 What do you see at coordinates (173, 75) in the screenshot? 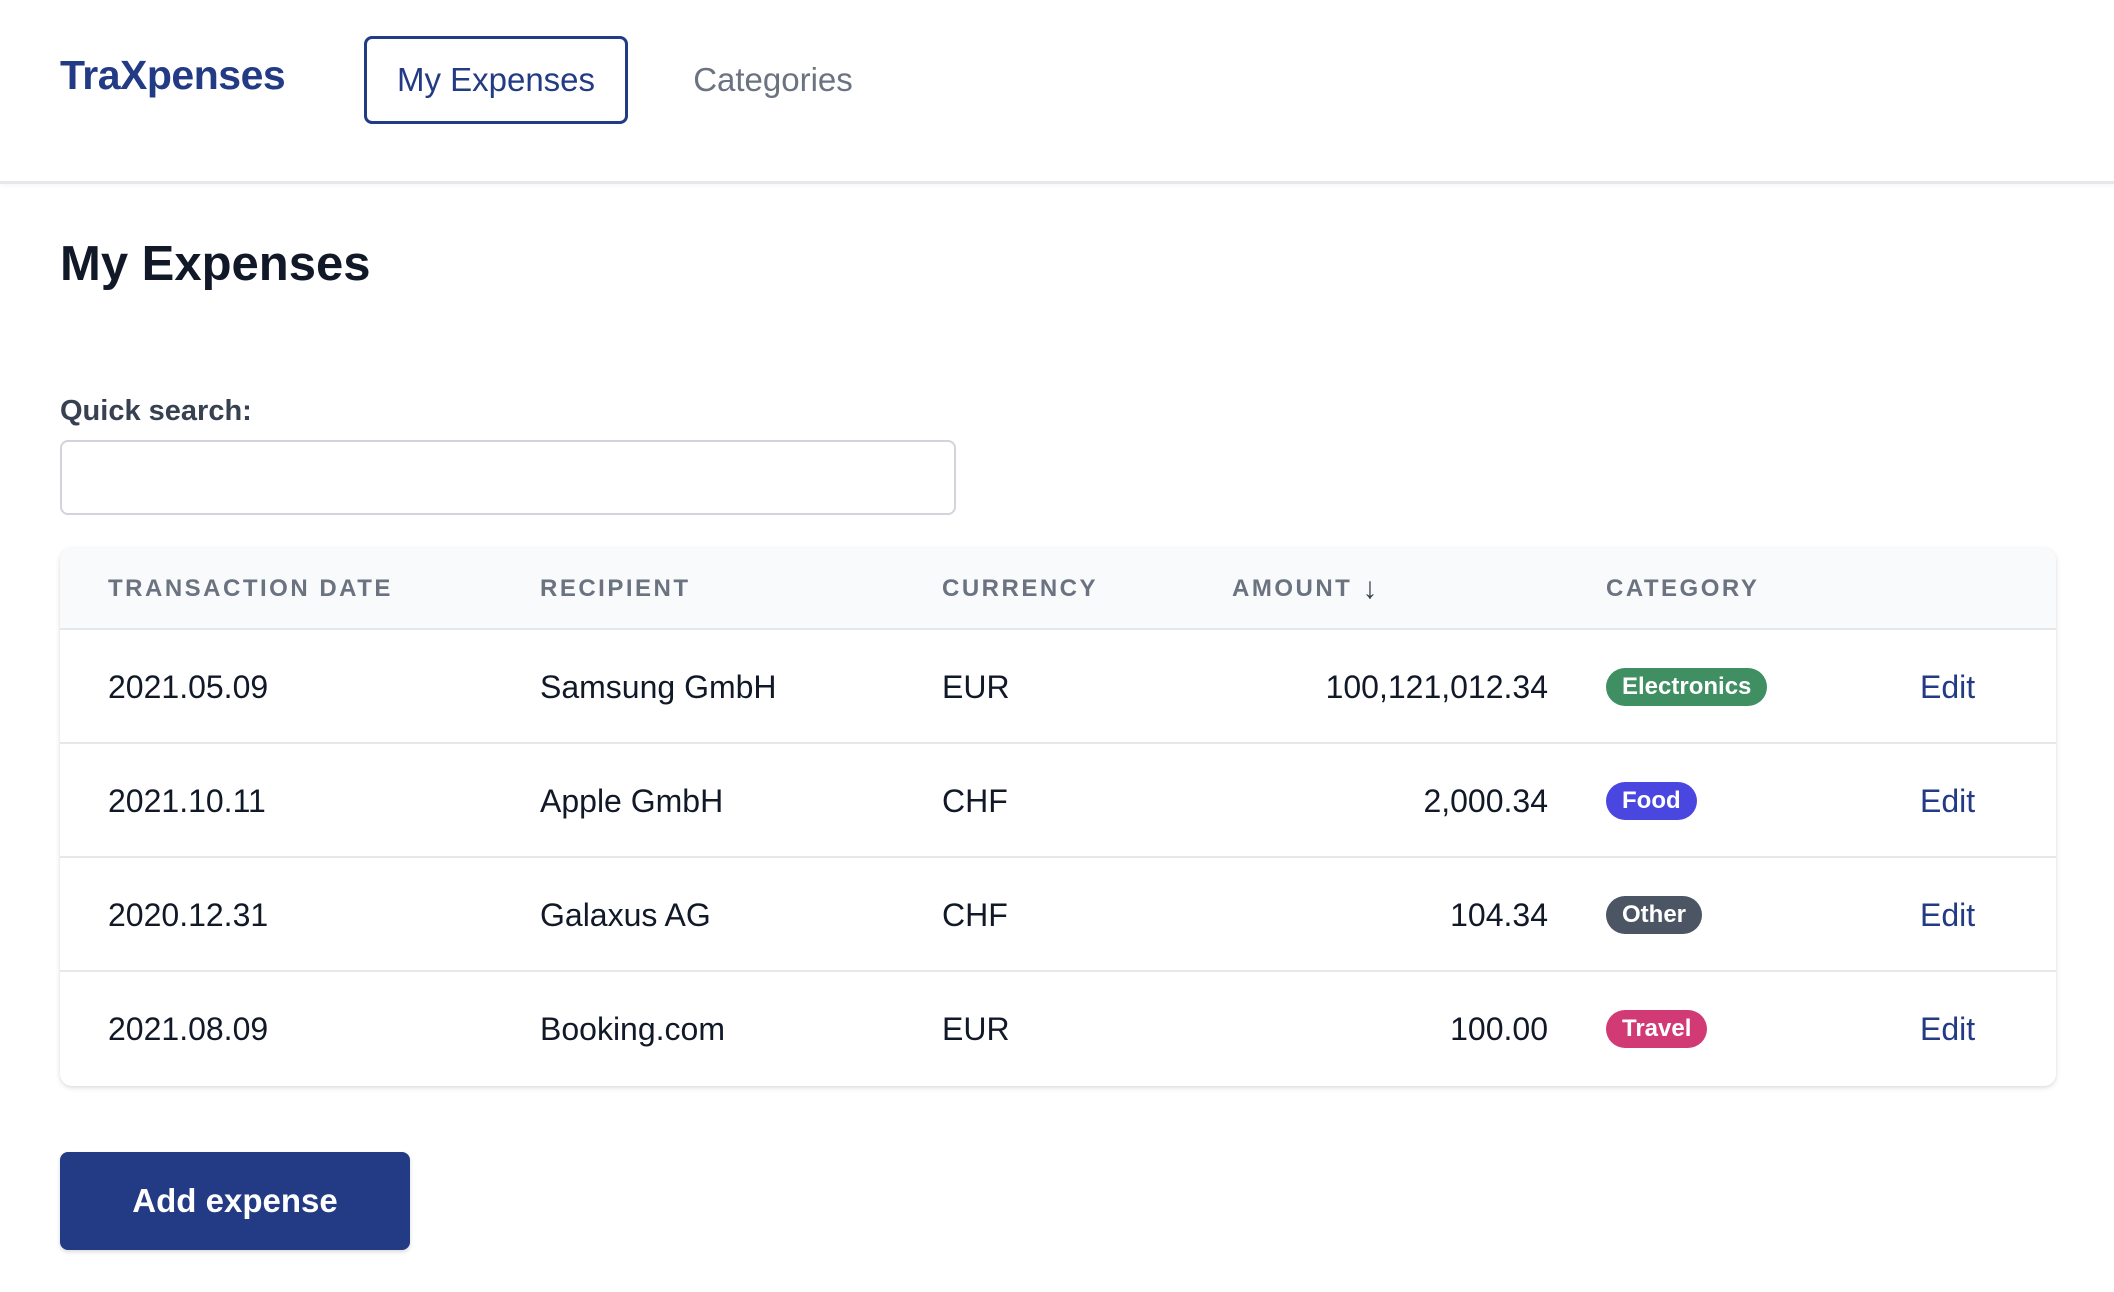
I see `brand-logo: TraXpenses` at bounding box center [173, 75].